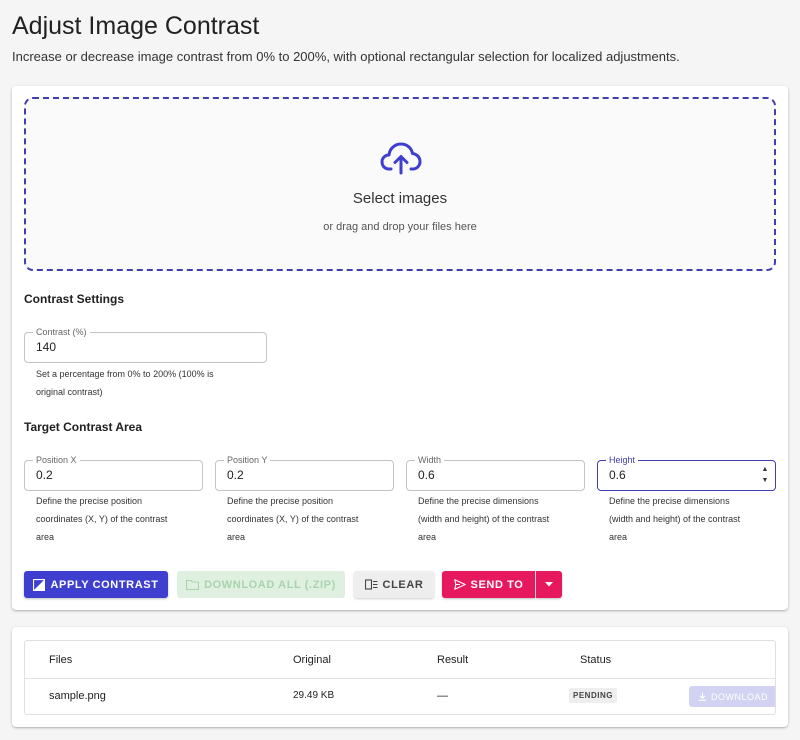 This screenshot has height=740, width=800. What do you see at coordinates (83, 427) in the screenshot?
I see `target-area-title: Target Contrast Area` at bounding box center [83, 427].